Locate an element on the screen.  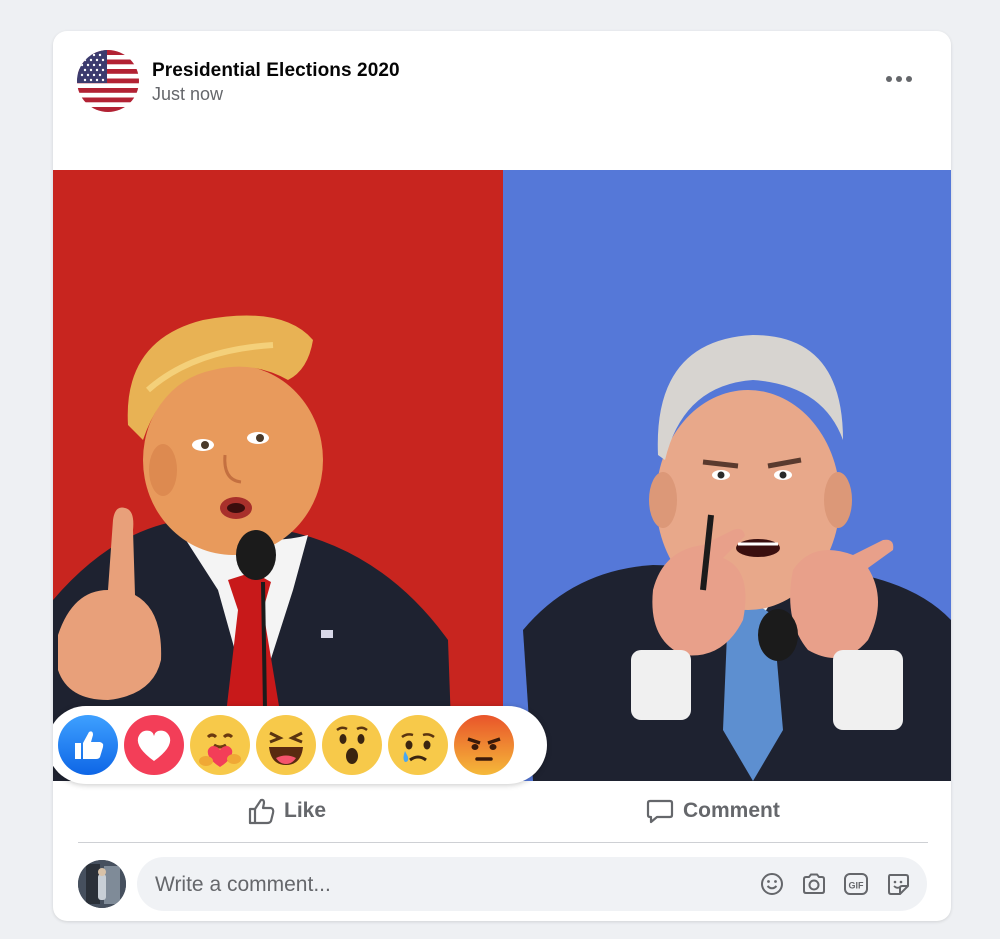
comment-box: GIF is located at coordinates (532, 885).